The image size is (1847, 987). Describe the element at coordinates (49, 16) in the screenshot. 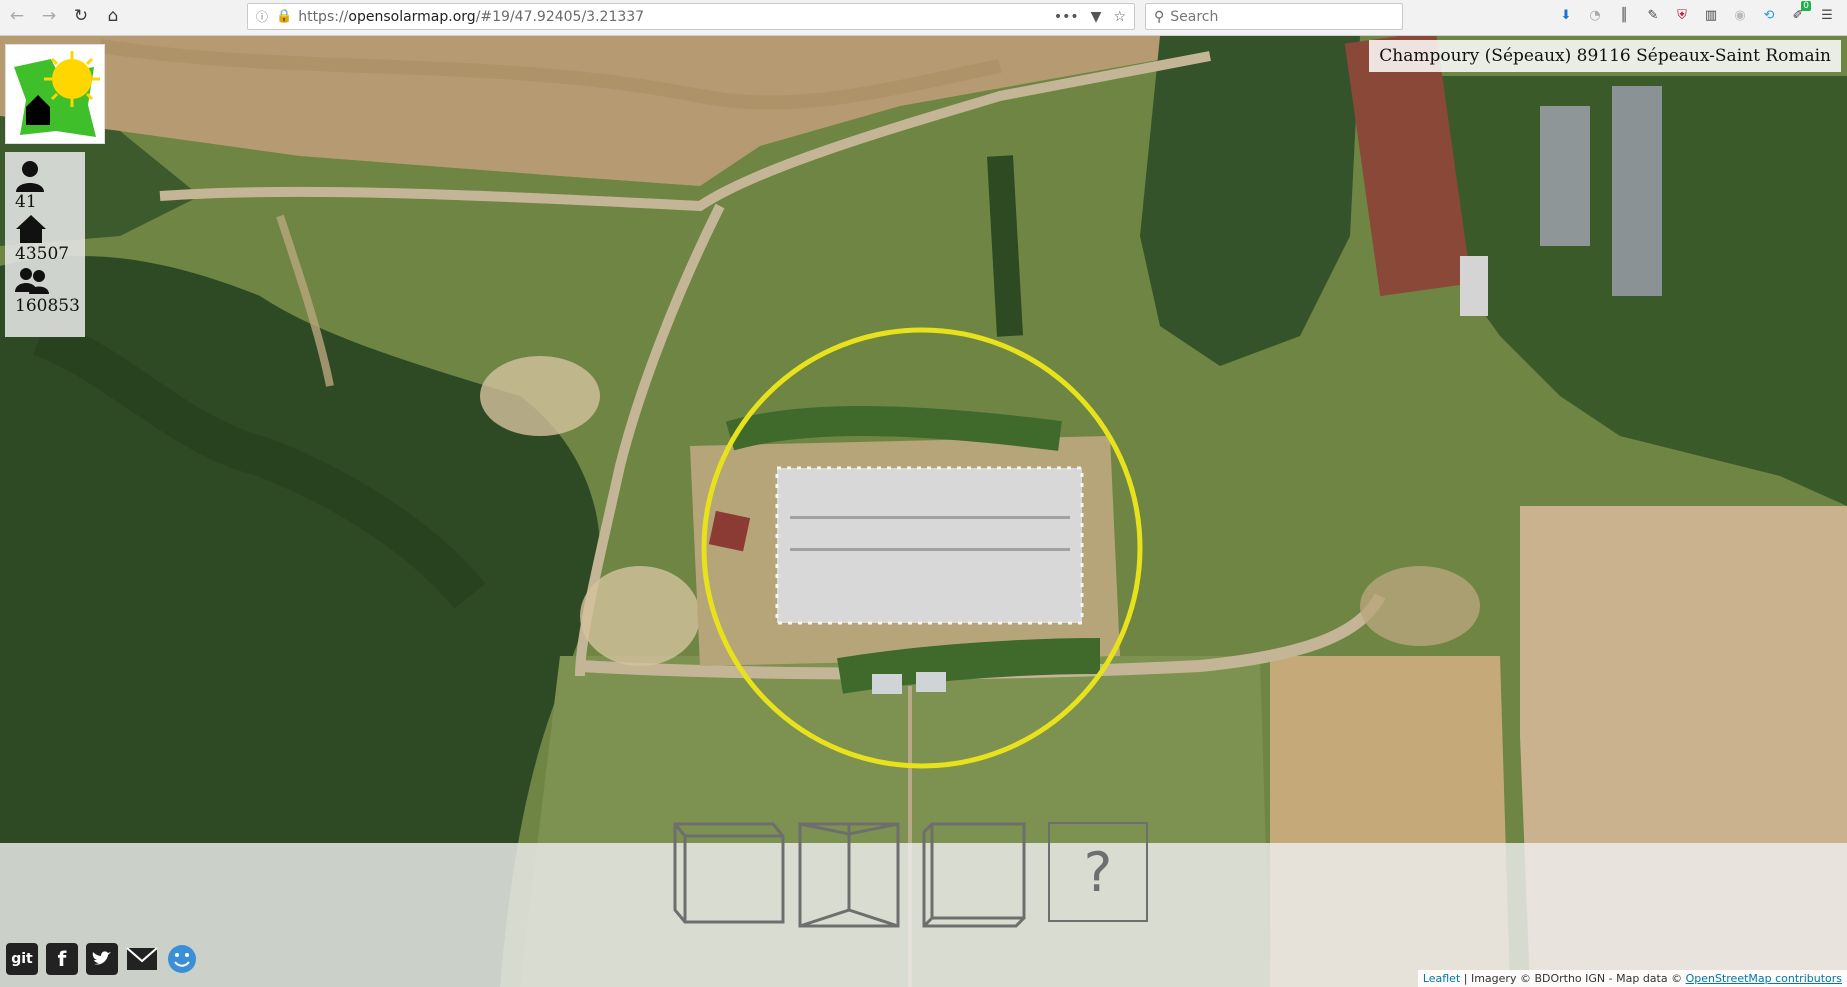

I see `forward-icon: →` at that location.